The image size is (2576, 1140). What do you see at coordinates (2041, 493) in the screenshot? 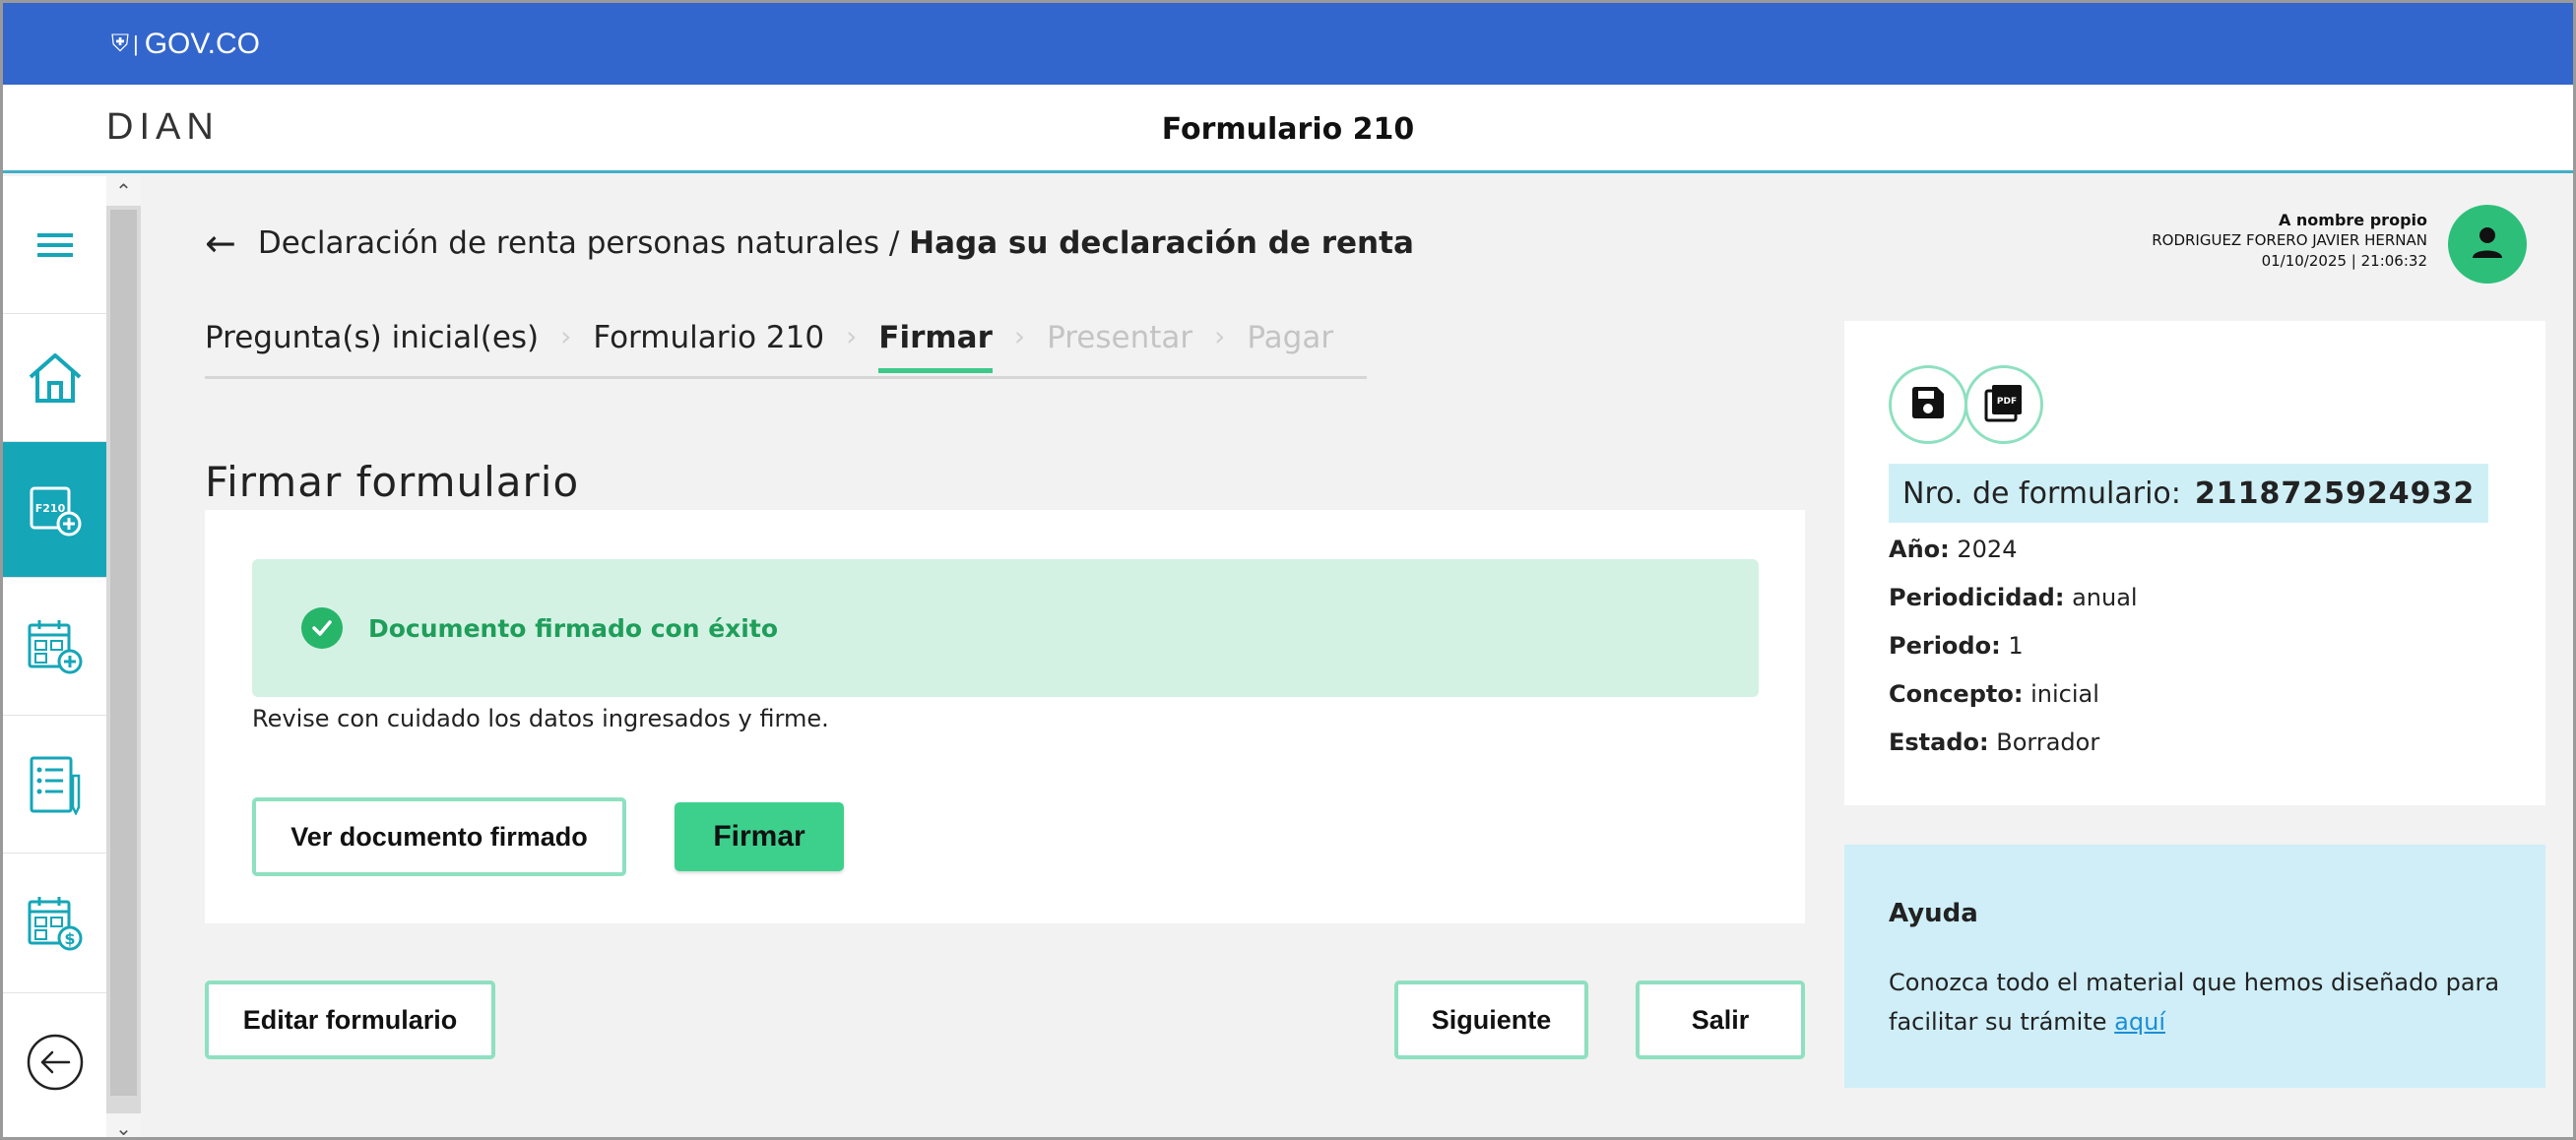
I see `form-number-label: Nro. de formulario:` at bounding box center [2041, 493].